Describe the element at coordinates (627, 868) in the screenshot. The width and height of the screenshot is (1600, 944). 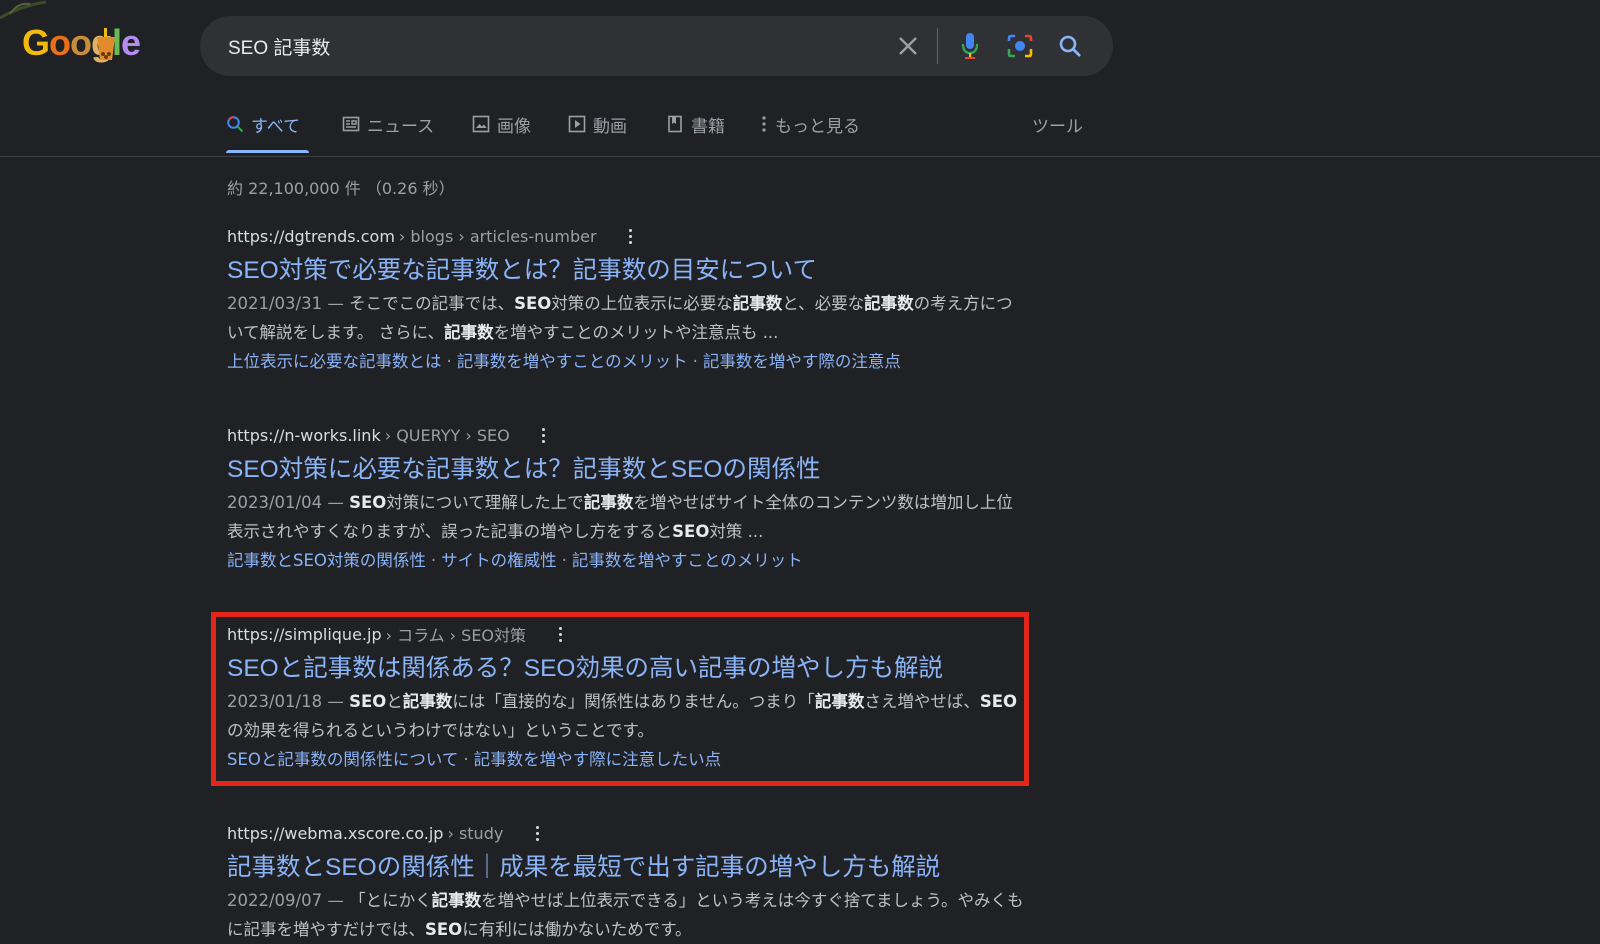
I see `result-title-link: 記事数とSEOの関係性｜成果を最短で出す記事の増やし方も解説` at that location.